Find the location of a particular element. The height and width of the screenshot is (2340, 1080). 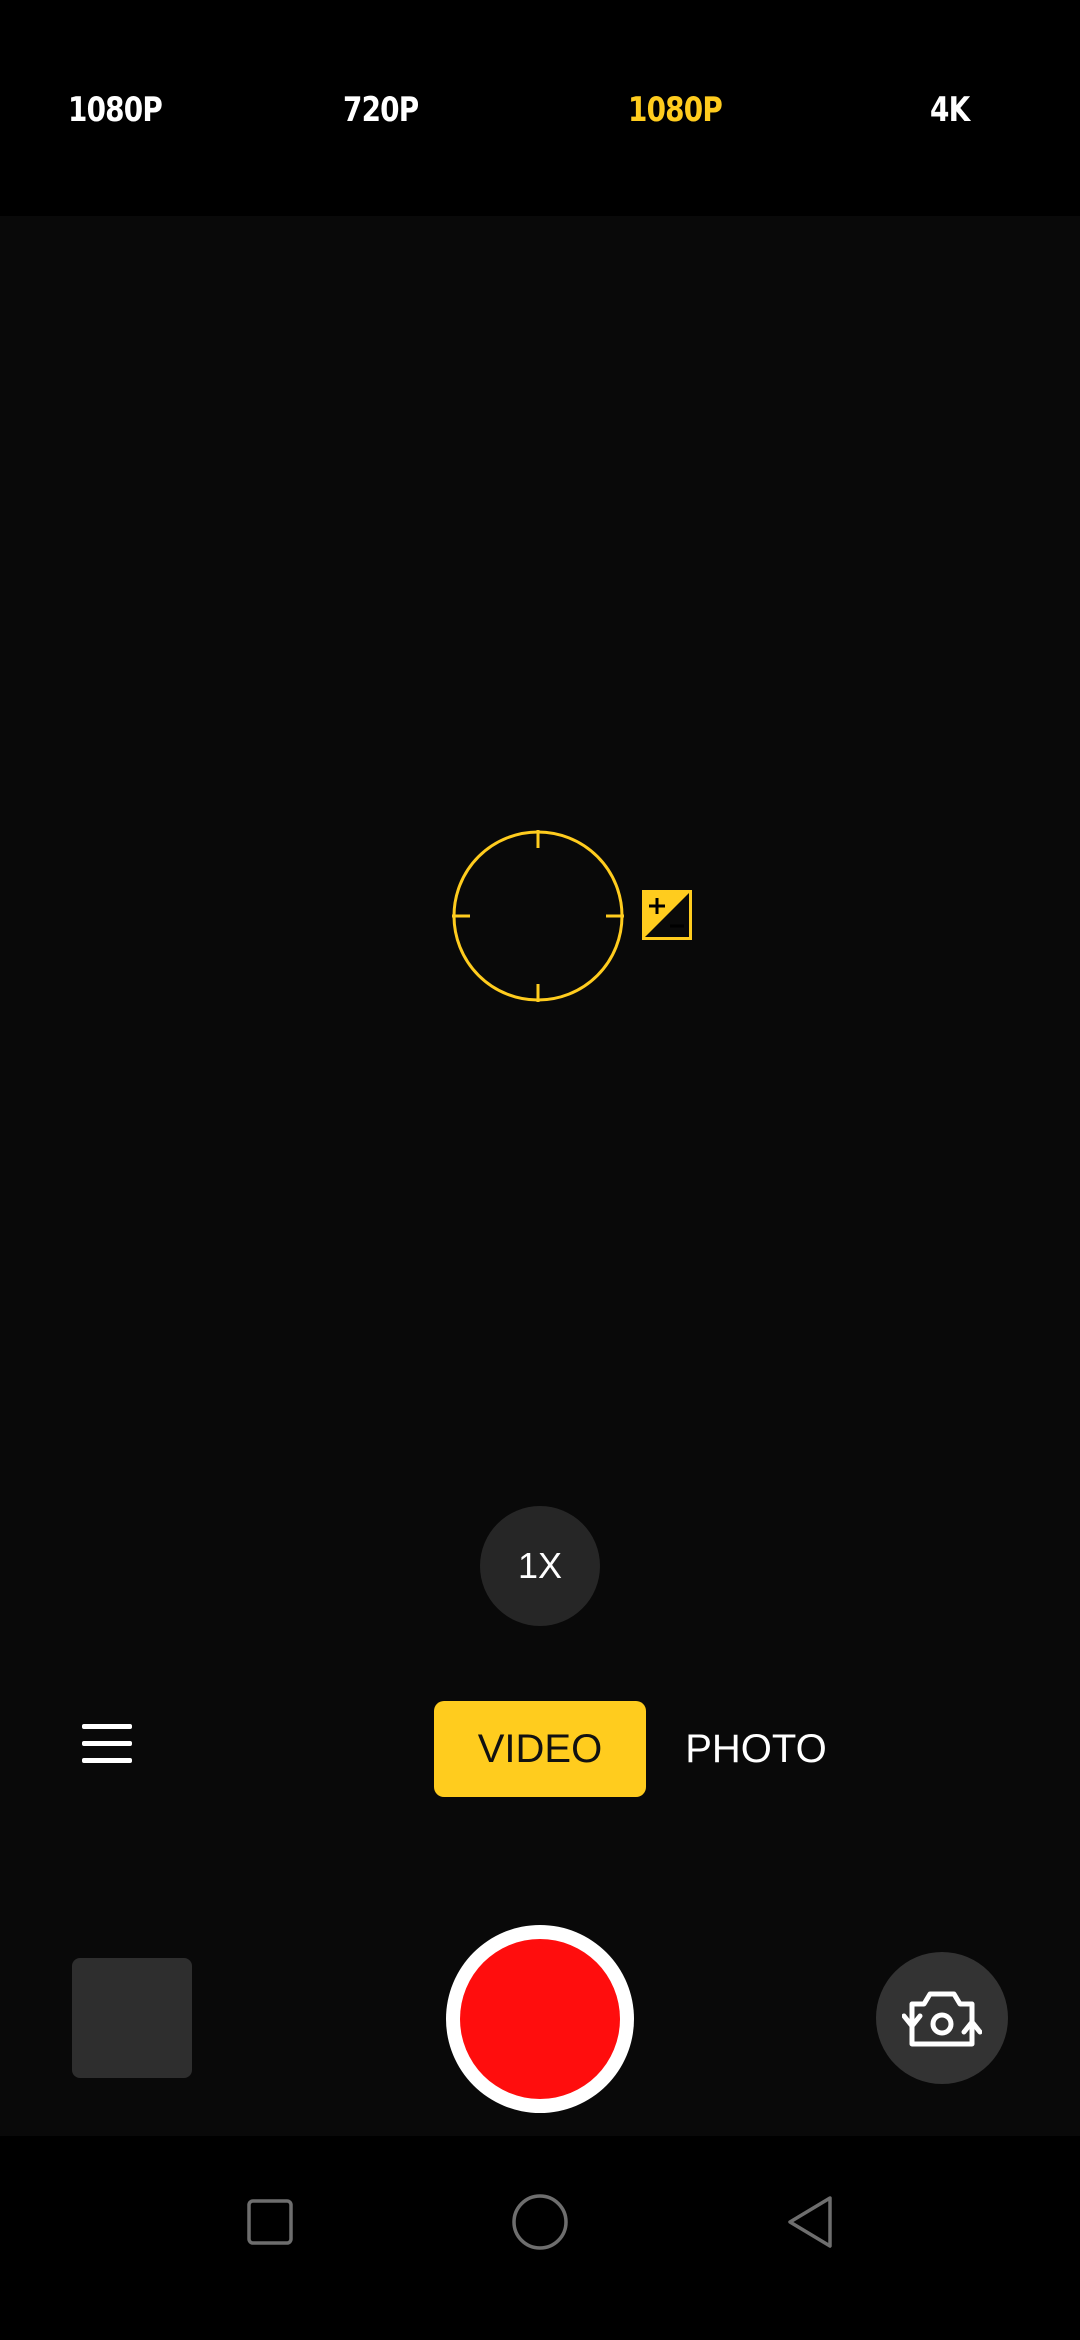

square-icon is located at coordinates (270, 2222).